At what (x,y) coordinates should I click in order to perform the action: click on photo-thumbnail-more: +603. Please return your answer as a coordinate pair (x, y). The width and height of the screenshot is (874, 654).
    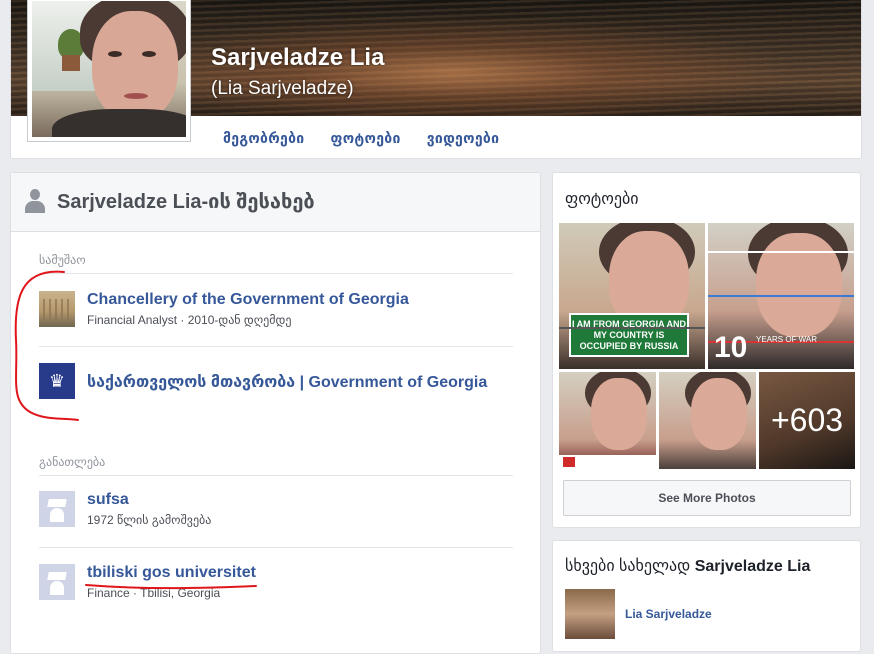
    Looking at the image, I should click on (807, 420).